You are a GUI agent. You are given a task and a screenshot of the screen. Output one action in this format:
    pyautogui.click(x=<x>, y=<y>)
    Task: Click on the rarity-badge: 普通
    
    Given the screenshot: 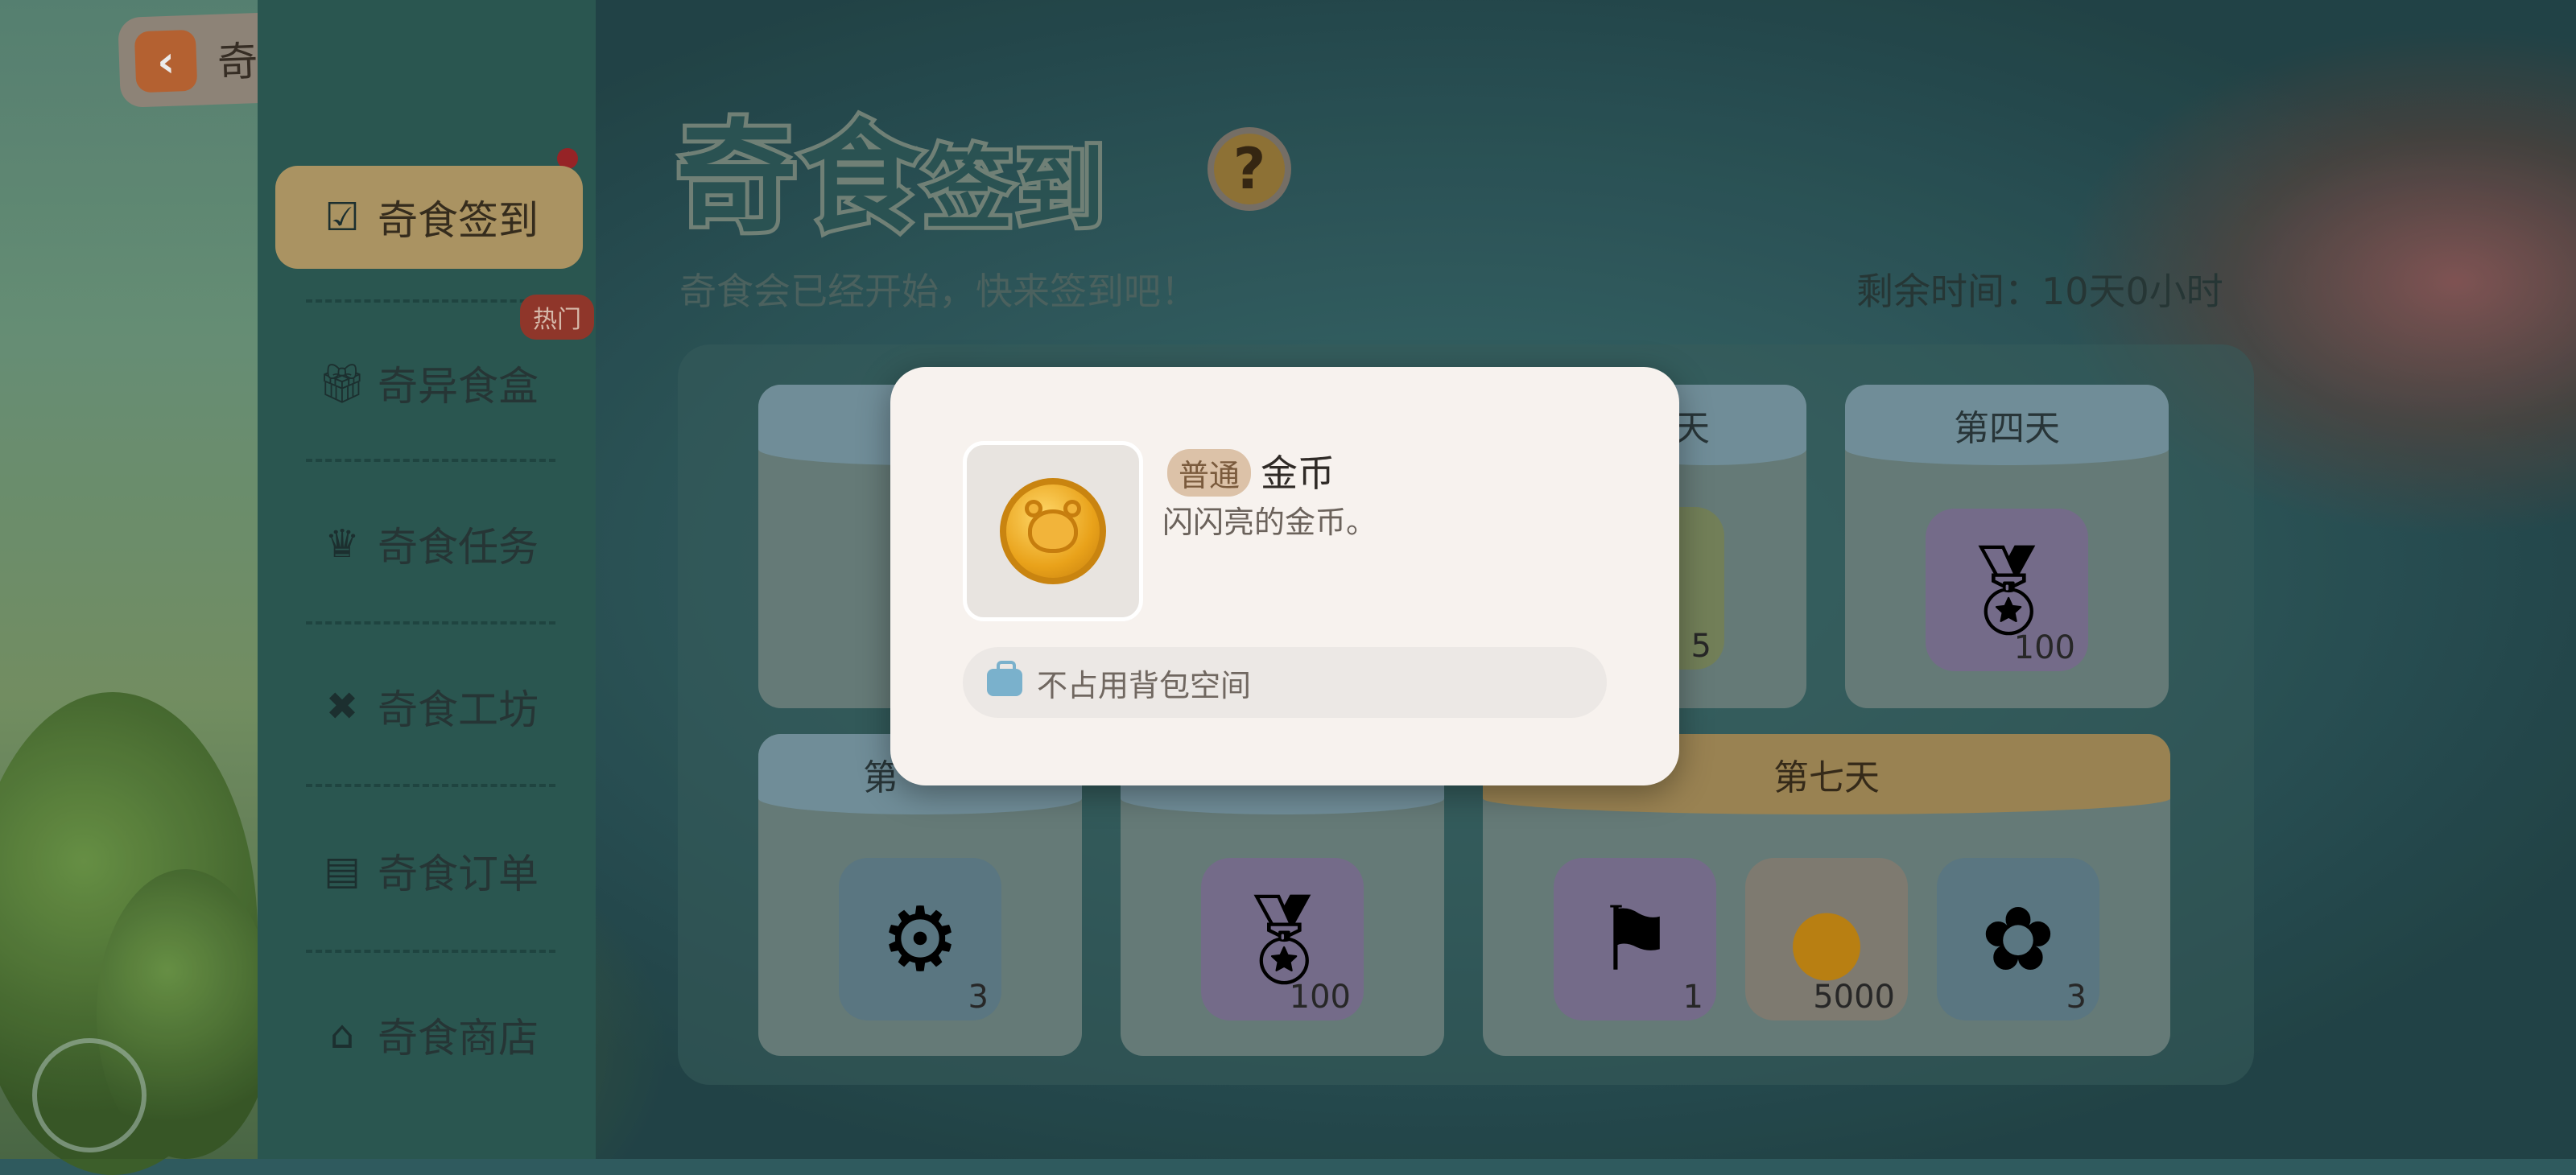 What is the action you would take?
    pyautogui.click(x=1209, y=473)
    